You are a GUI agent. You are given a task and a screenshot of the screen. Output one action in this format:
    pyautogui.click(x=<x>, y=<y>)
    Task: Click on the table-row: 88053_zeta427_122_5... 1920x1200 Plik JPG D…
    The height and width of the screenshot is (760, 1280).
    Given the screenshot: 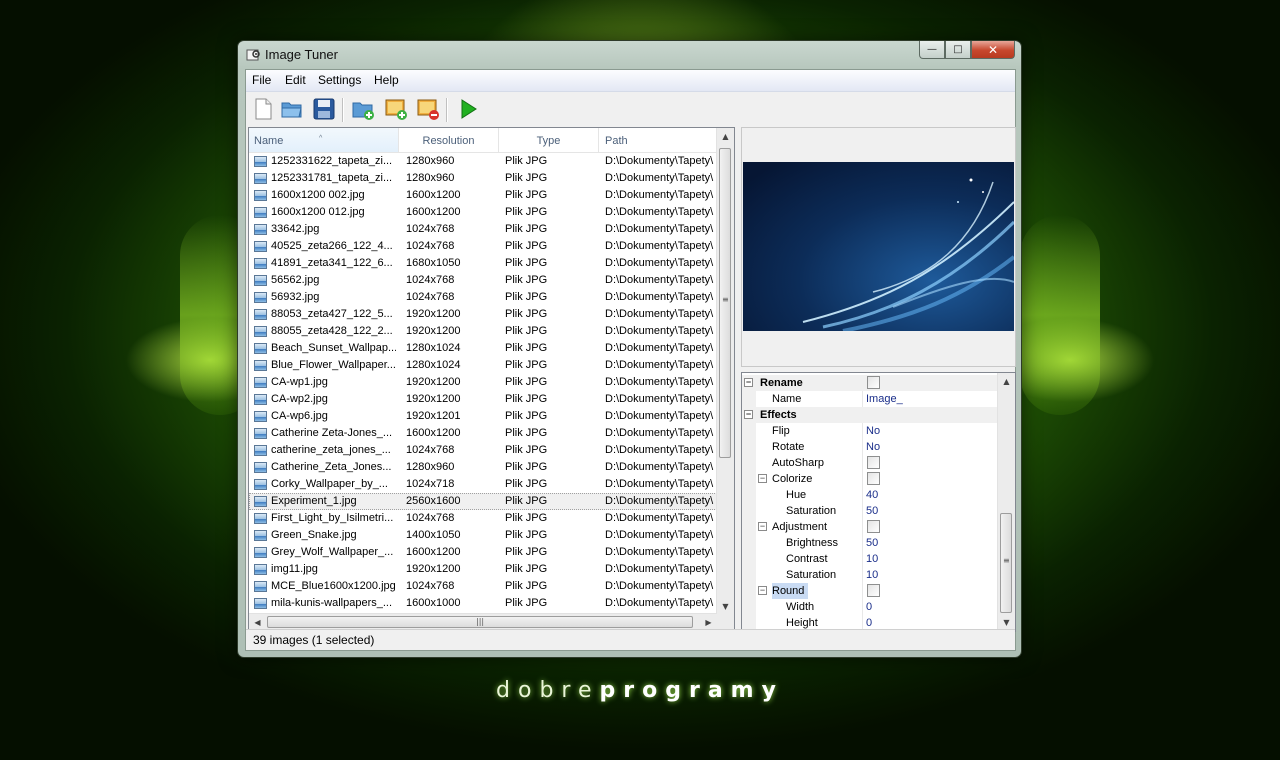 What is the action you would take?
    pyautogui.click(x=483, y=314)
    